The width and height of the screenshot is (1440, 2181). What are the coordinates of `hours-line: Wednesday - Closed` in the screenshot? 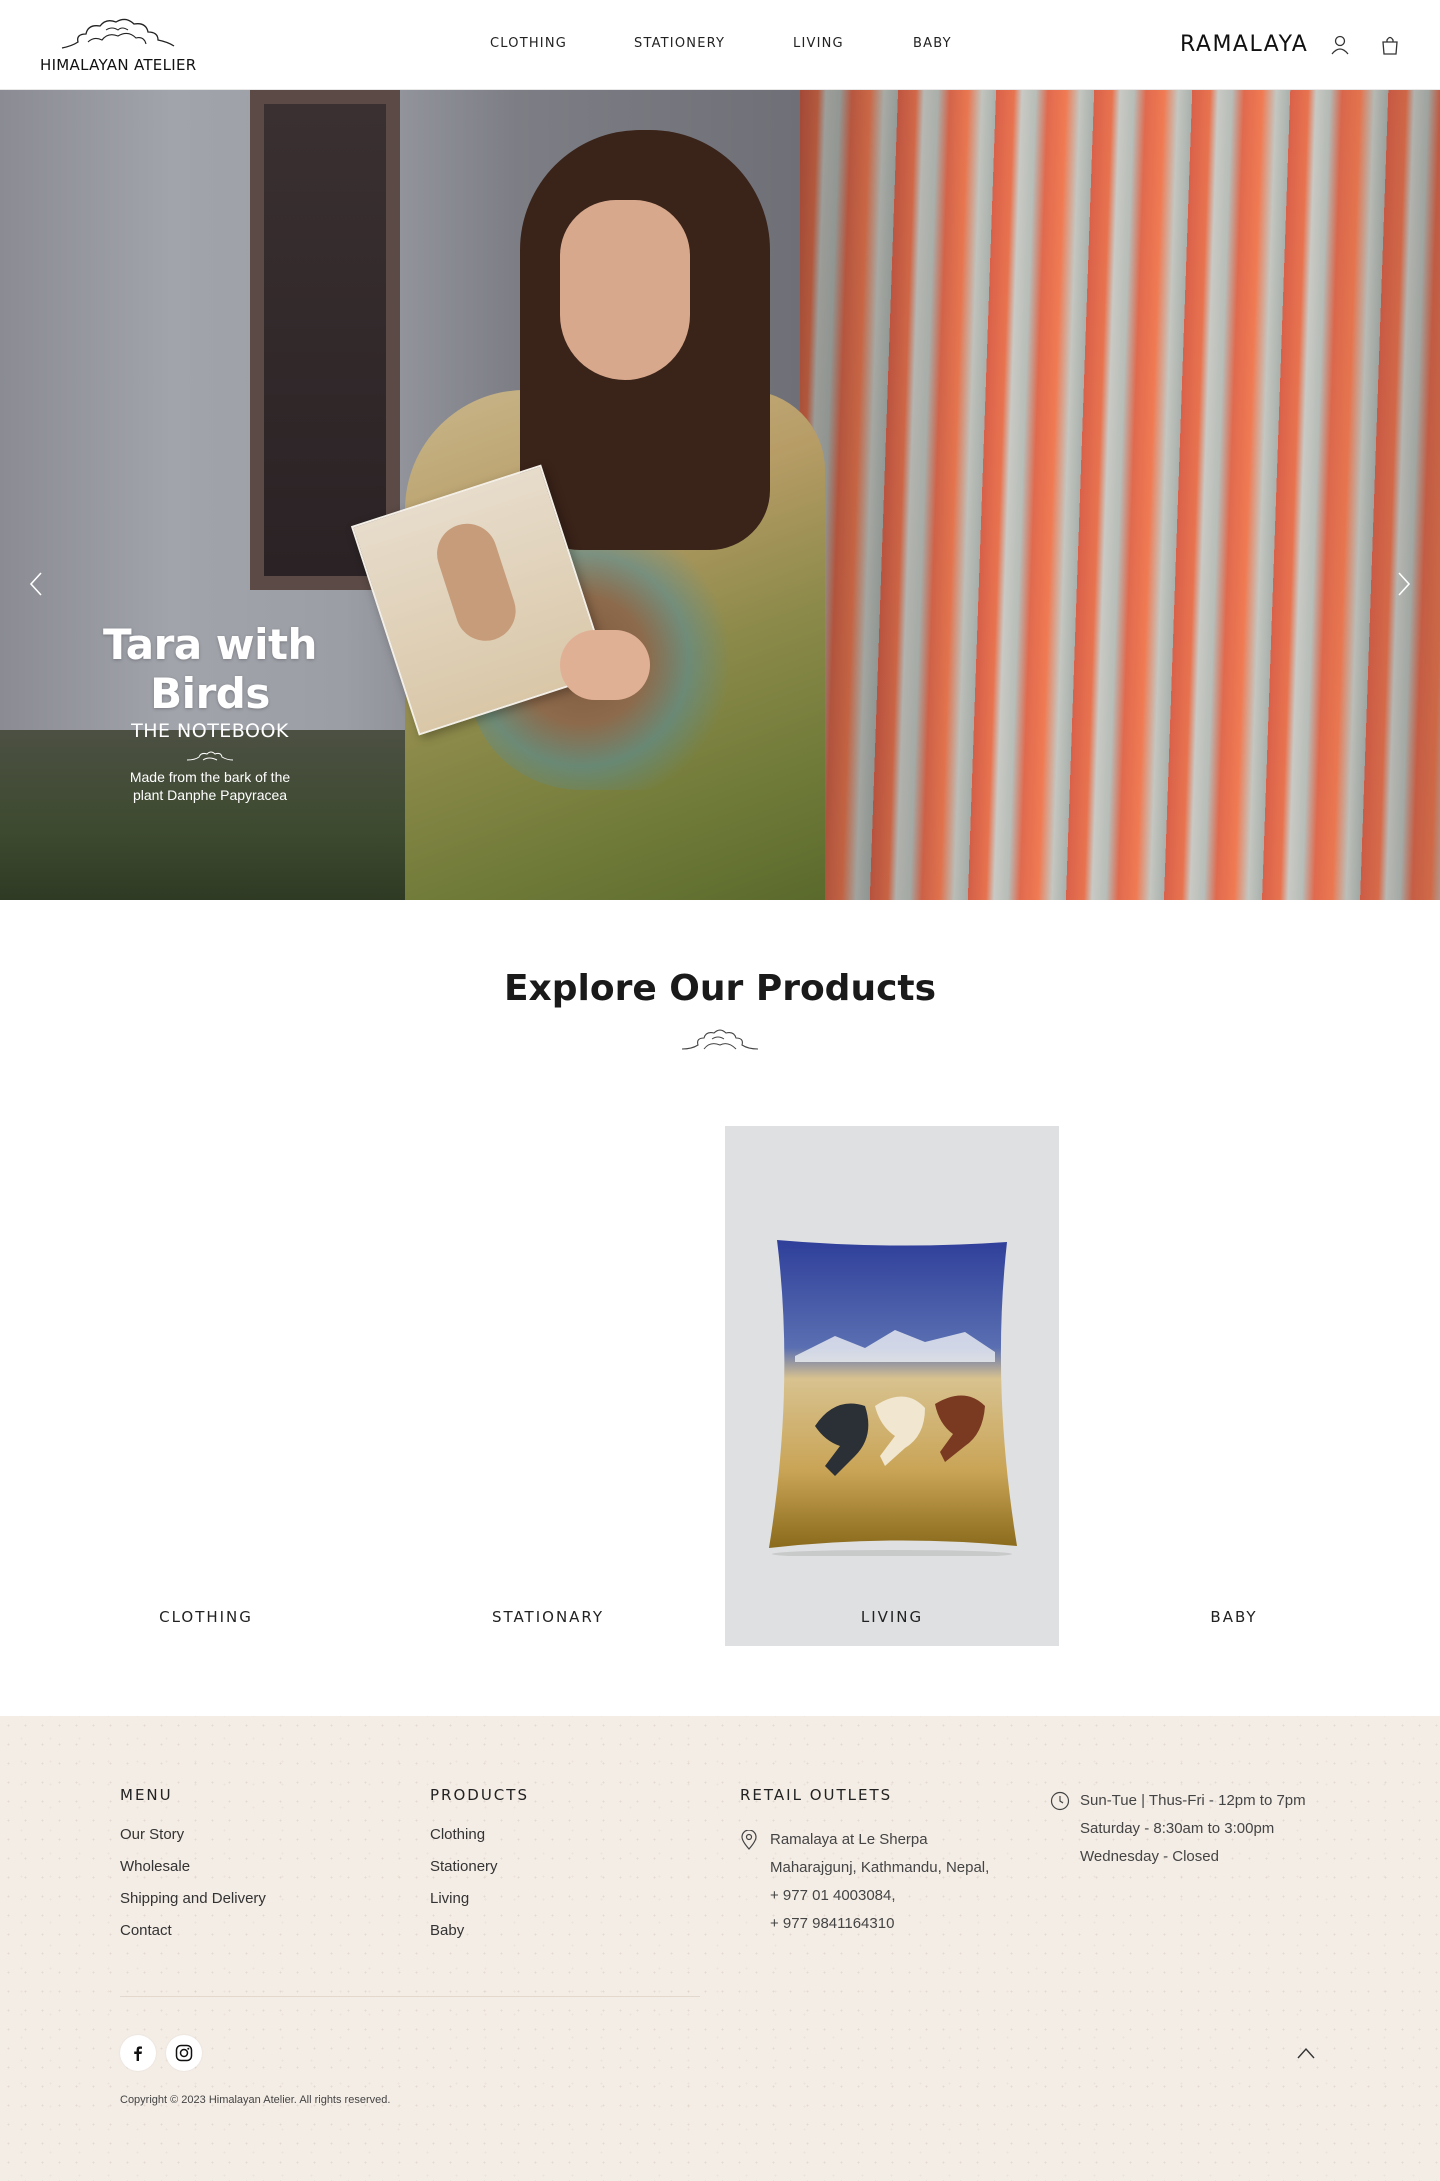 It's located at (1149, 1856).